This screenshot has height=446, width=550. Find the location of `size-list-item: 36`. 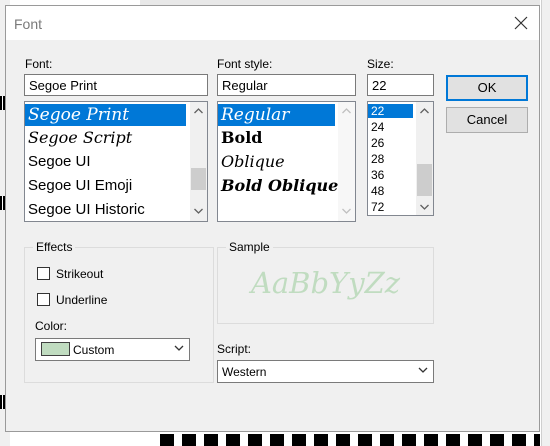

size-list-item: 36 is located at coordinates (390, 175).